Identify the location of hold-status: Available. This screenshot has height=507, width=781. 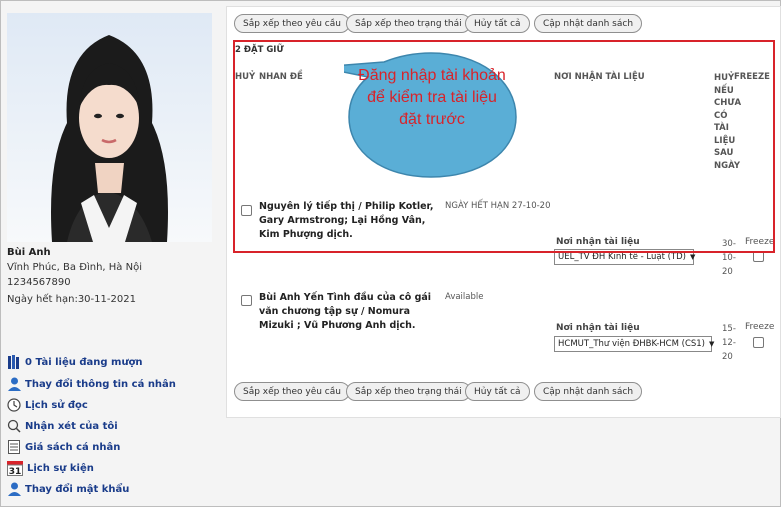
(464, 297).